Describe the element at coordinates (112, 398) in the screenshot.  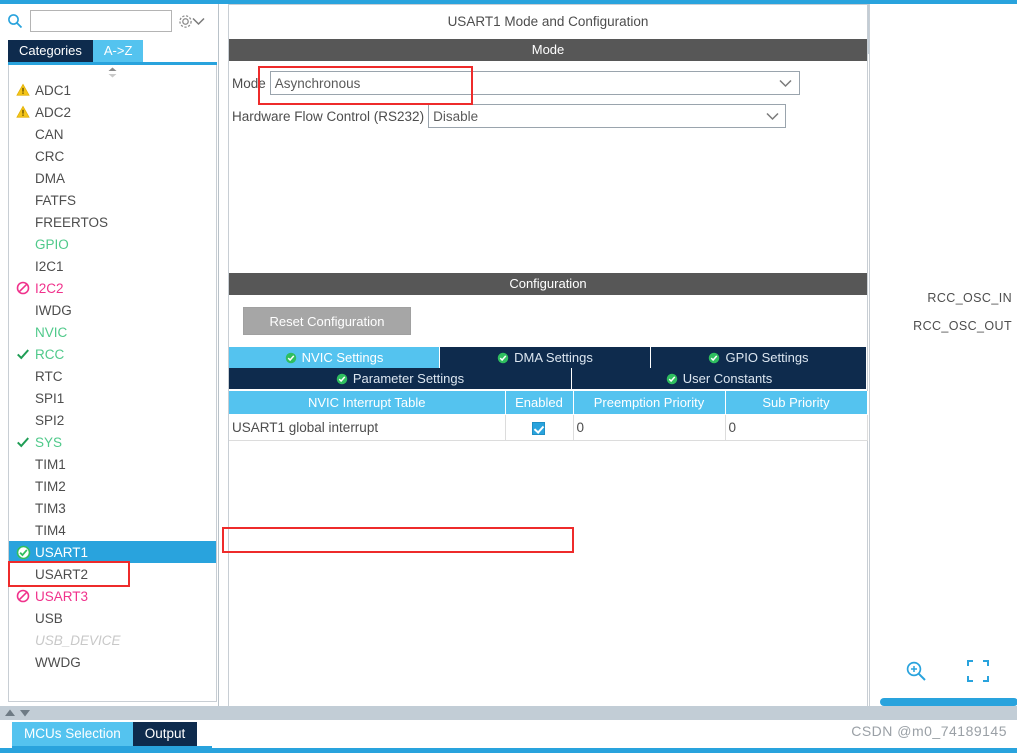
I see `sidebar-item-spi1: SPI1` at that location.